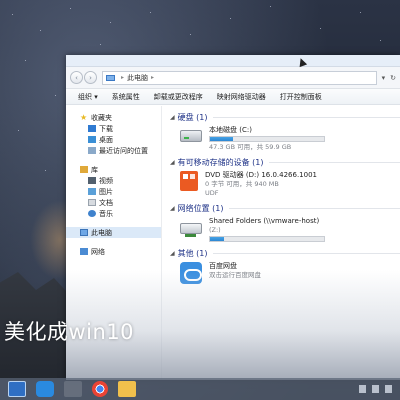 The image size is (400, 400). I want to click on favorites-group: ★ 收藏夹 下载 桌面 最近访问的位置, so click(113, 134).